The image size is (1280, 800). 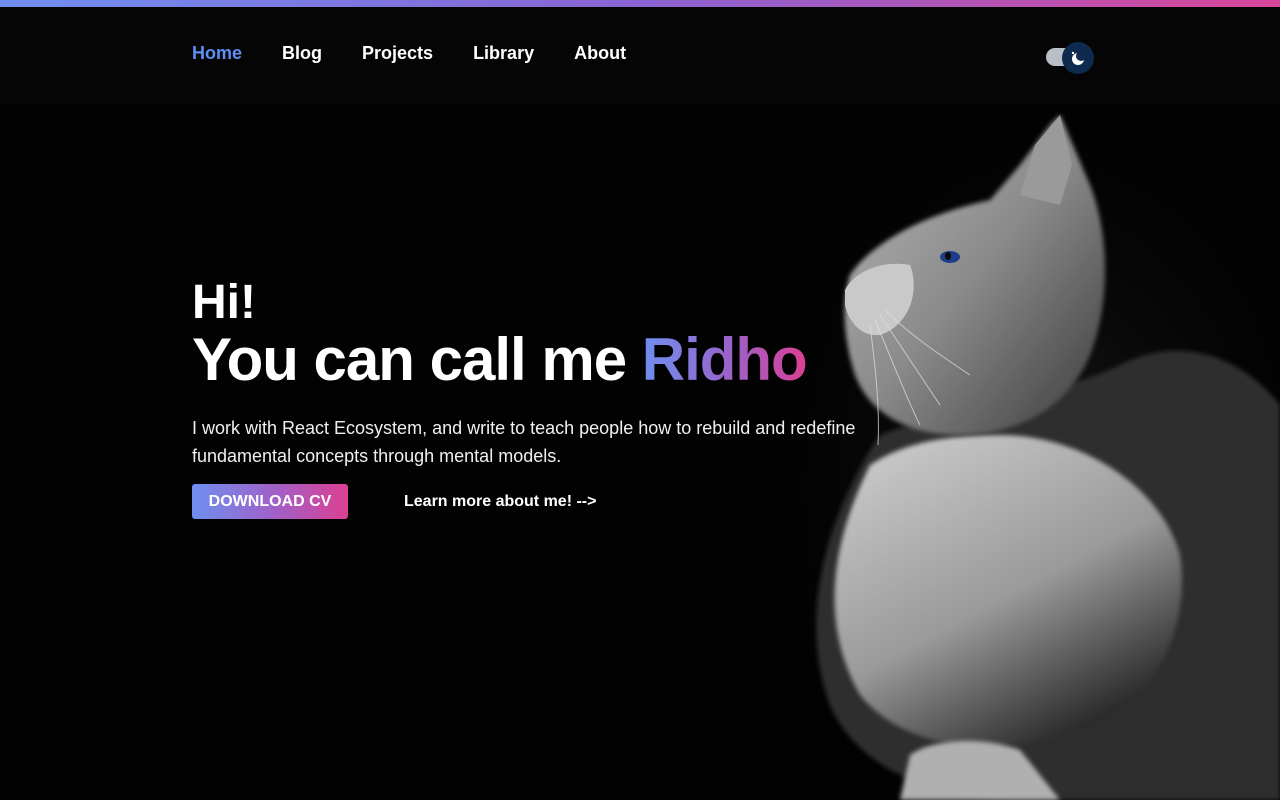 What do you see at coordinates (409, 359) in the screenshot?
I see `hero-headline-prefix: You can call me` at bounding box center [409, 359].